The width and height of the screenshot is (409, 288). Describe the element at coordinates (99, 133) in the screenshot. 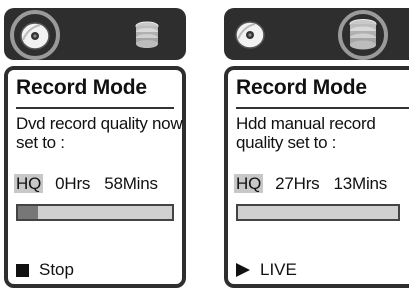

I see `quality-message: Dvd record quality now set to :` at that location.